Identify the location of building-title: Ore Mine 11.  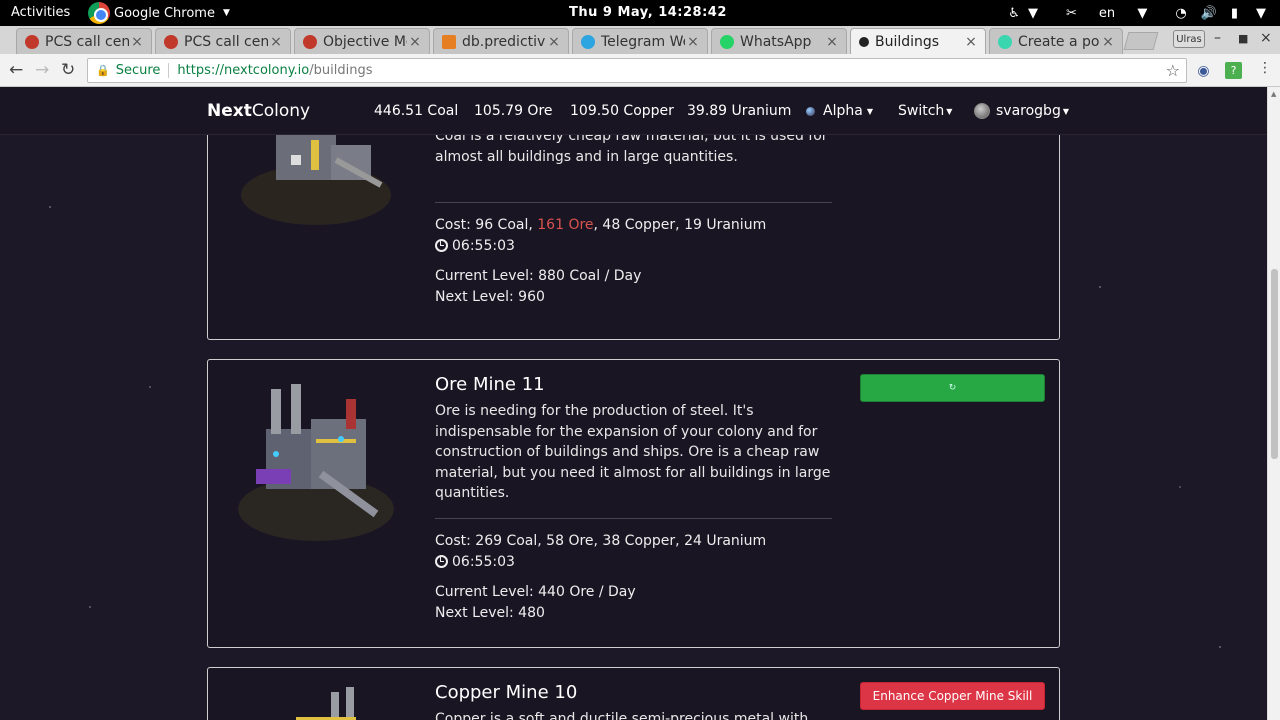
(490, 384).